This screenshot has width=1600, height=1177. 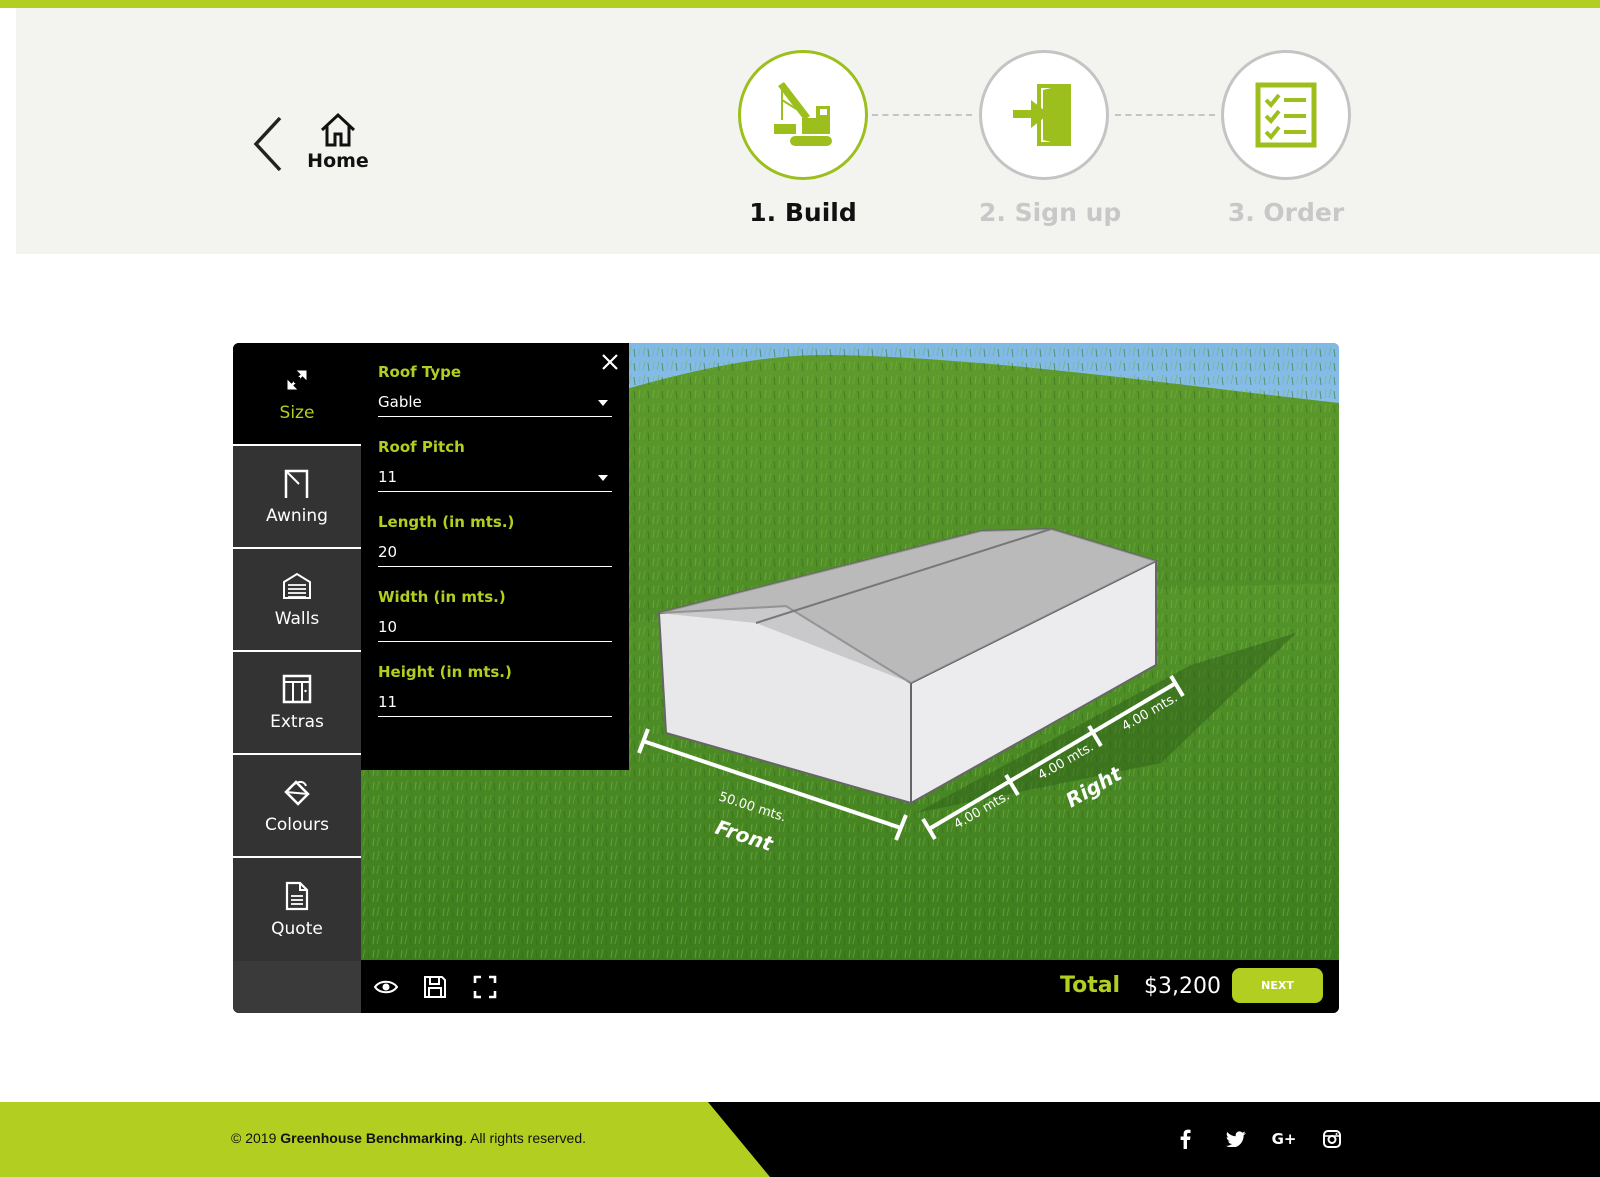 What do you see at coordinates (495, 477) in the screenshot?
I see `roof-pitch-select: 11` at bounding box center [495, 477].